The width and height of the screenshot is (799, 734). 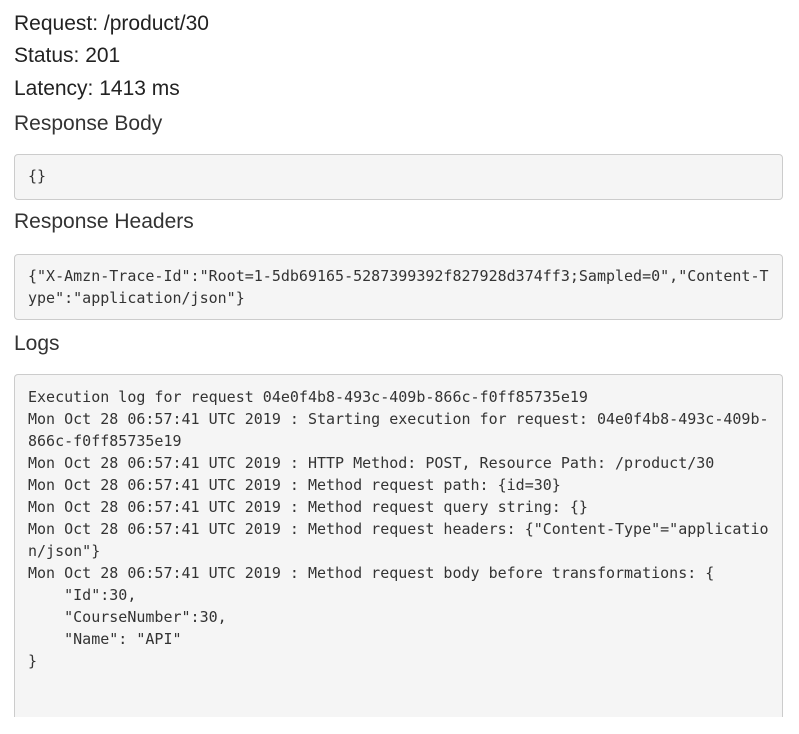 What do you see at coordinates (104, 221) in the screenshot?
I see `response-headers-heading: Response Headers` at bounding box center [104, 221].